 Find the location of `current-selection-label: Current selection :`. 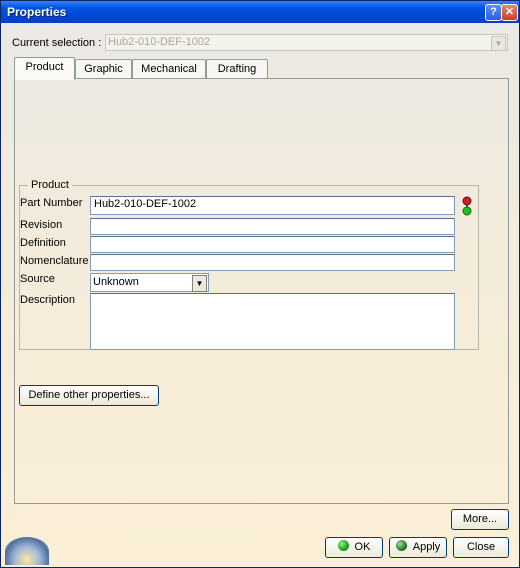

current-selection-label: Current selection : is located at coordinates (57, 43).